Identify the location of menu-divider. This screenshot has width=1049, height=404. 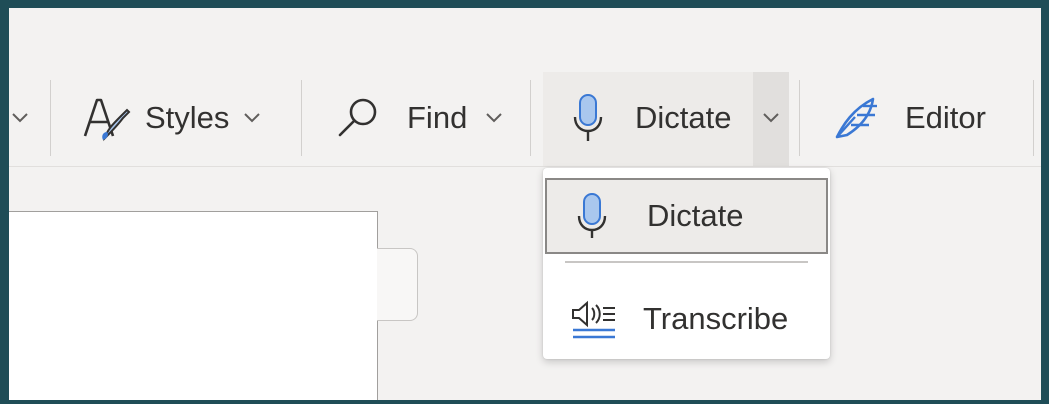
(686, 262).